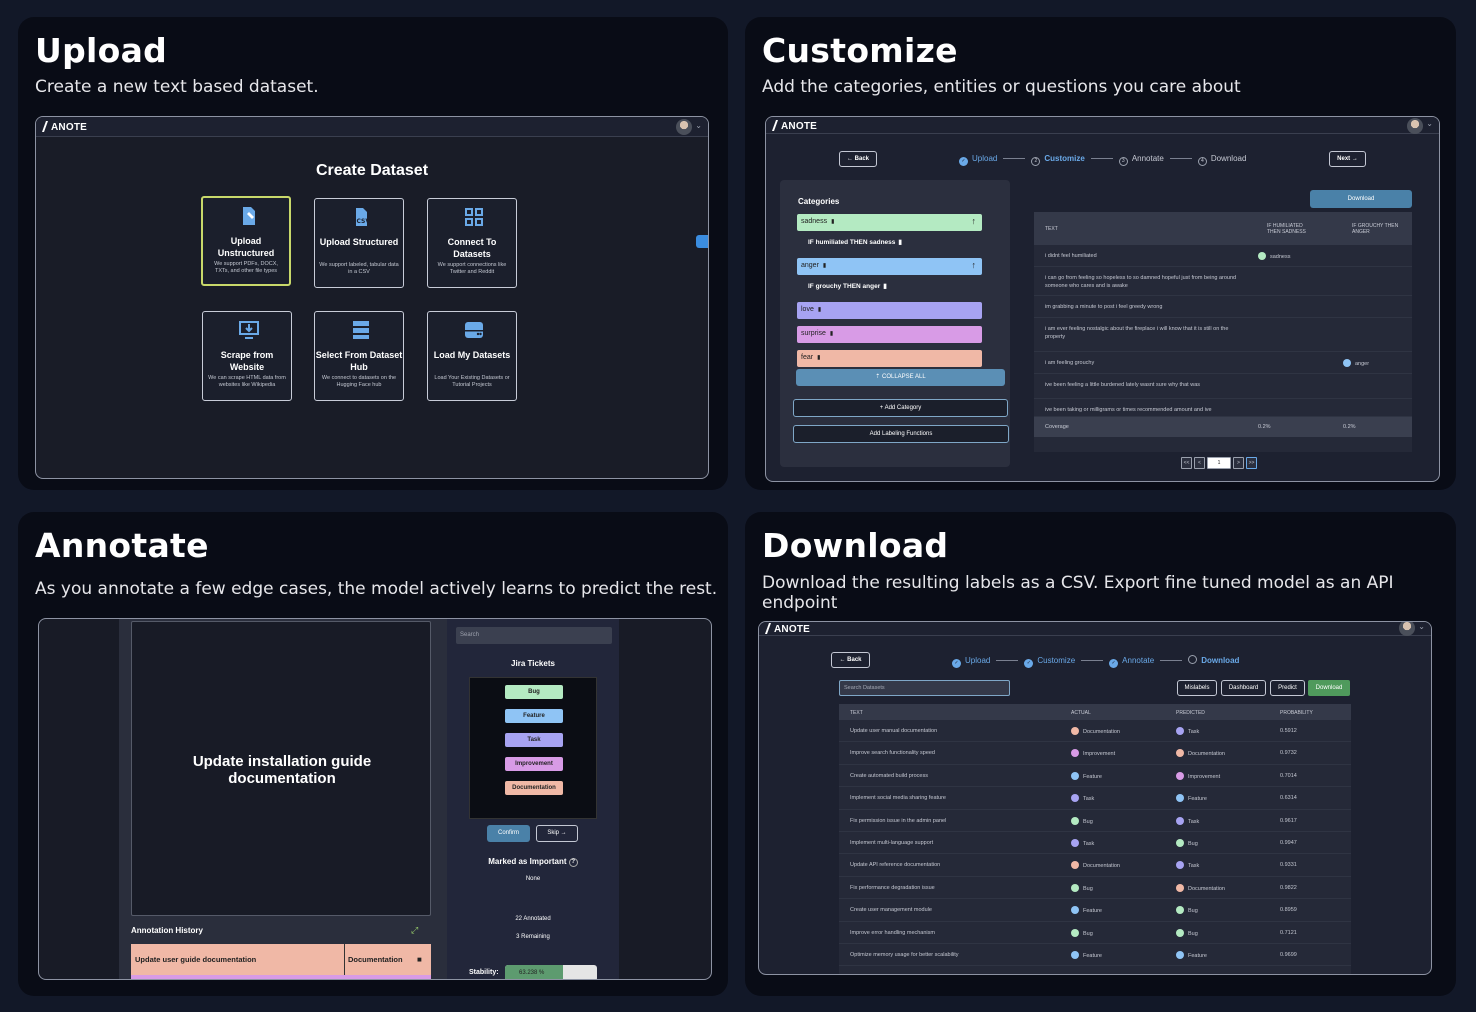 The width and height of the screenshot is (1476, 1012). Describe the element at coordinates (1347, 159) in the screenshot. I see `next-button: Next →` at that location.